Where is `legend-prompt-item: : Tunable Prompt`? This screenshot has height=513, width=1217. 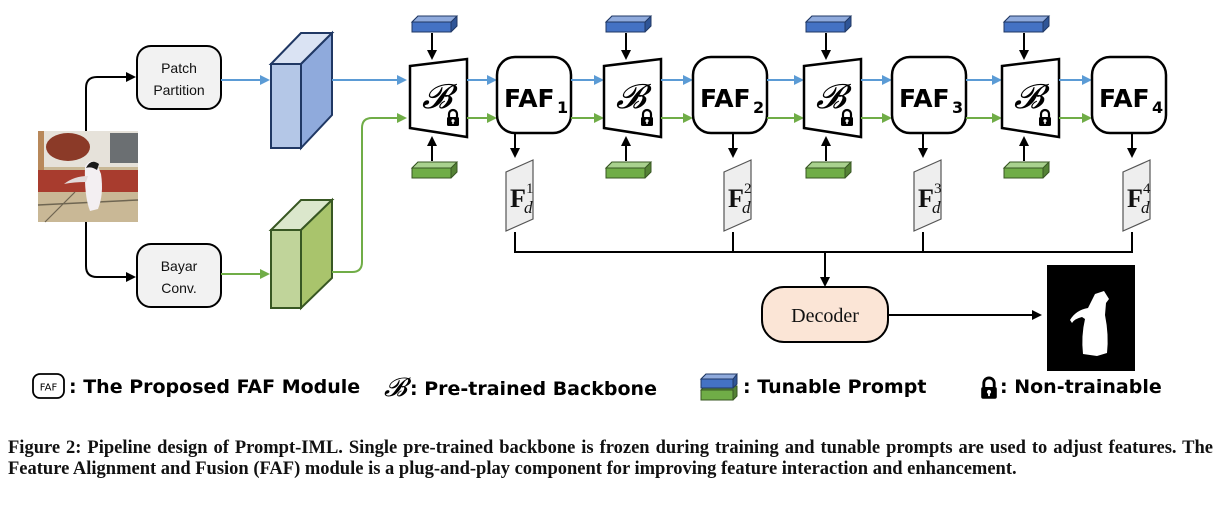
legend-prompt-item: : Tunable Prompt is located at coordinates (812, 387).